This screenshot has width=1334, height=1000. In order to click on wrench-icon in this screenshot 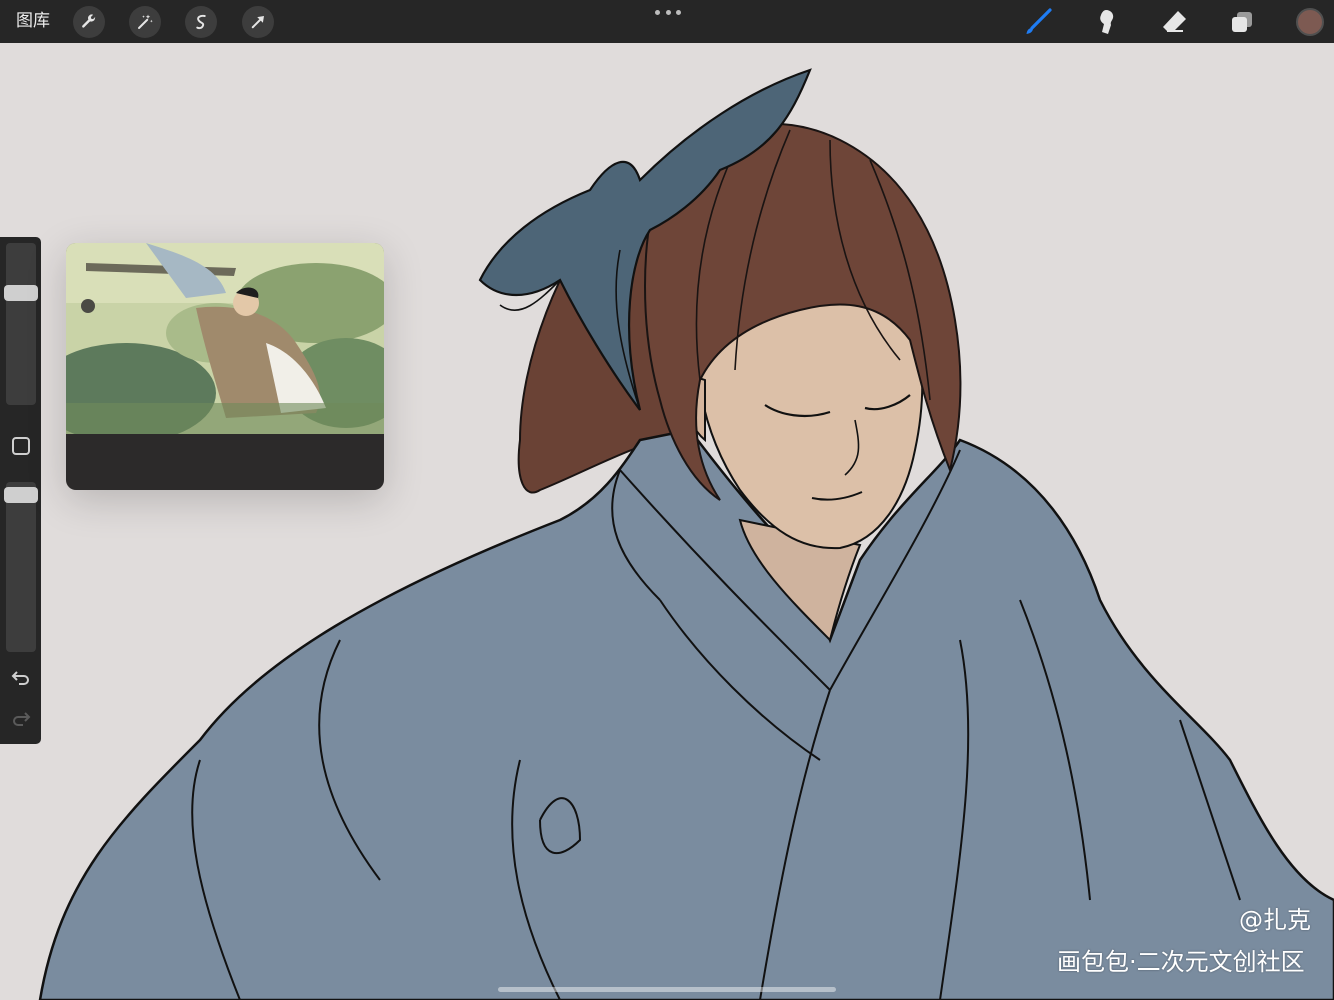, I will do `click(89, 21)`.